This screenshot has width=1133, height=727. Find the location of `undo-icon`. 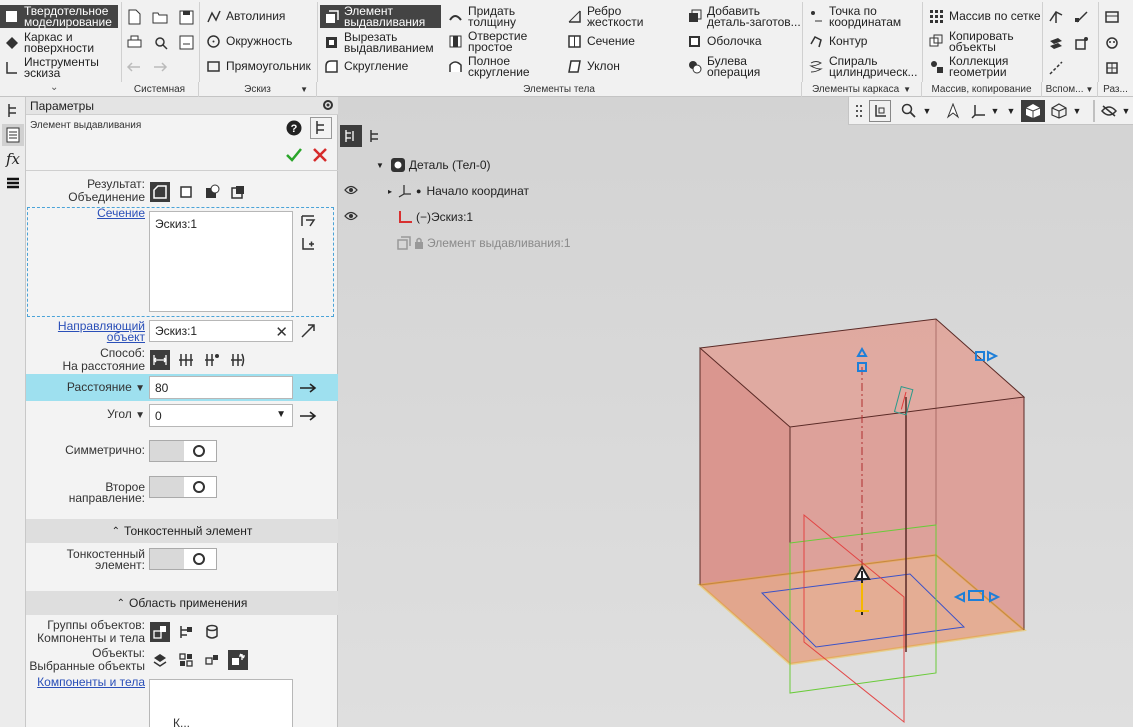

undo-icon is located at coordinates (134, 67).